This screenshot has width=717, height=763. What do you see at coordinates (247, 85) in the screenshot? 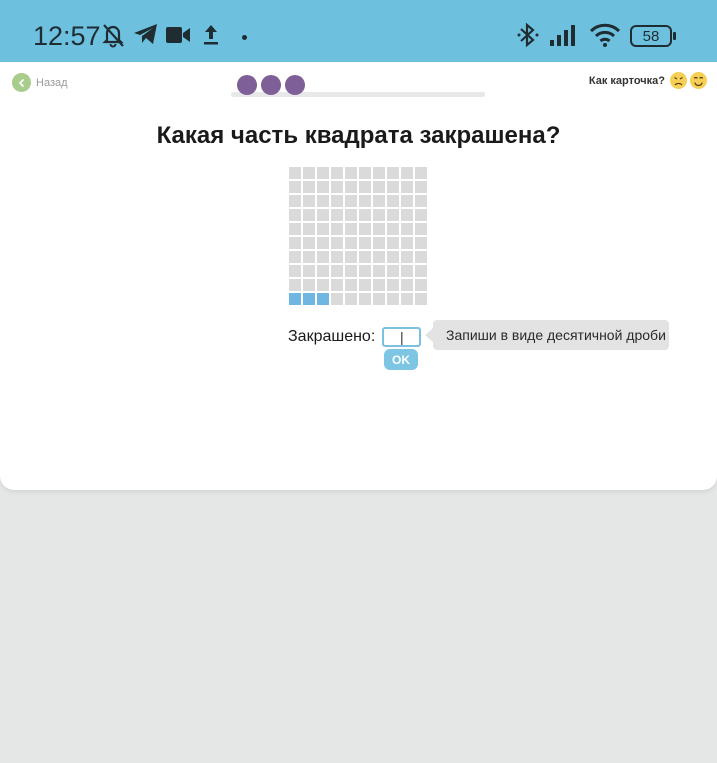
I see `progress-dot` at bounding box center [247, 85].